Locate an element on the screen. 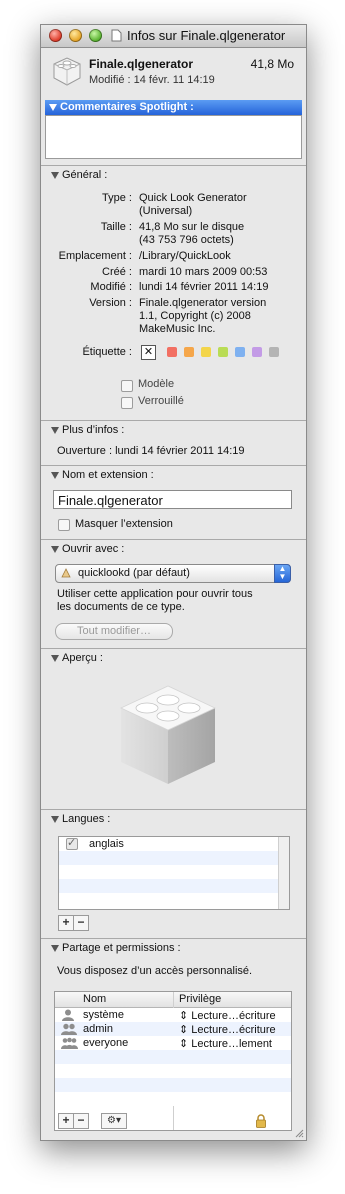 Image resolution: width=345 pixels, height=1194 pixels. size-line: (43 753 796 octets) is located at coordinates (186, 240).